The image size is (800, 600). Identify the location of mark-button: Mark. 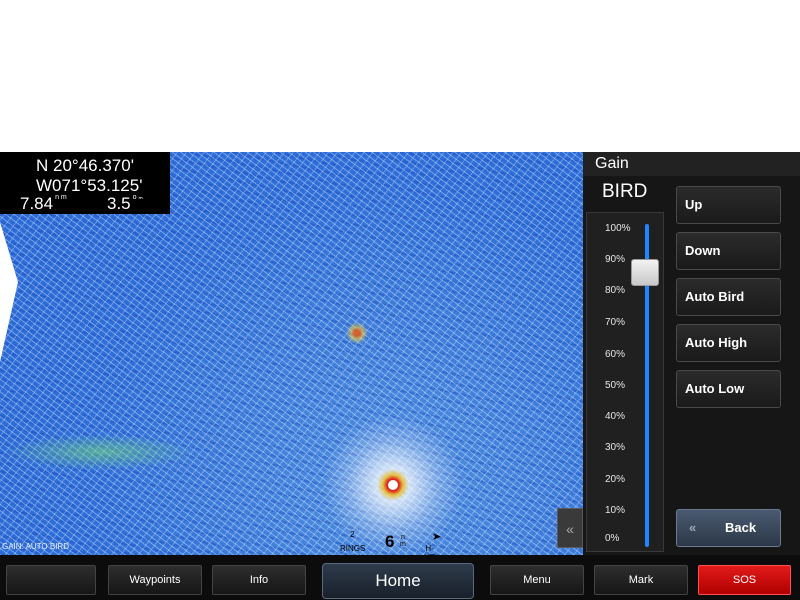
(641, 580).